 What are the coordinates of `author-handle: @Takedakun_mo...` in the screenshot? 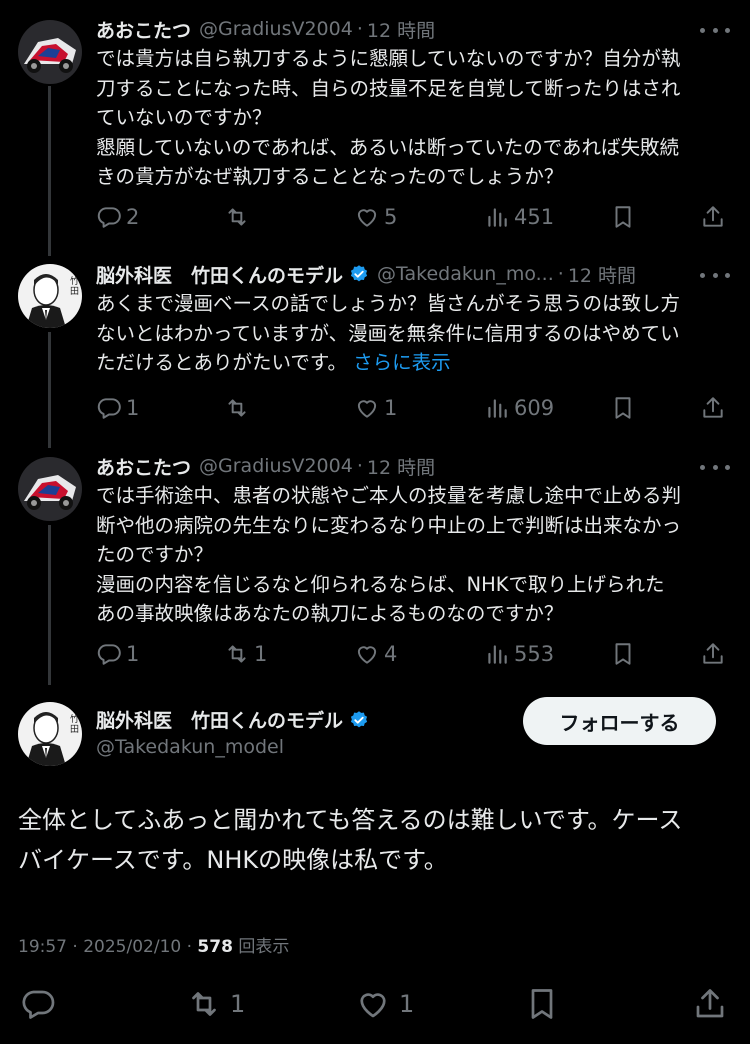 It's located at (465, 274).